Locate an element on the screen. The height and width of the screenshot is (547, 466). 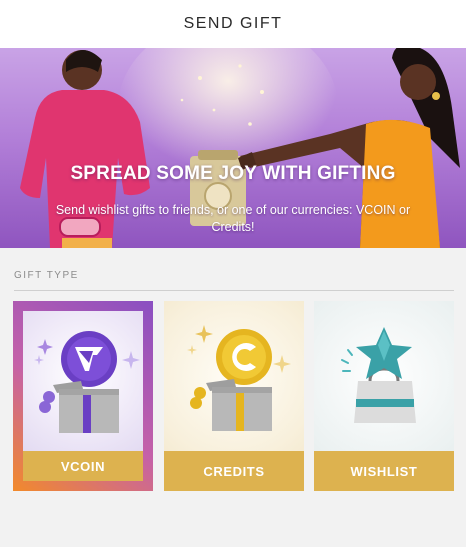
vcoin-gift-icon is located at coordinates (87, 382).